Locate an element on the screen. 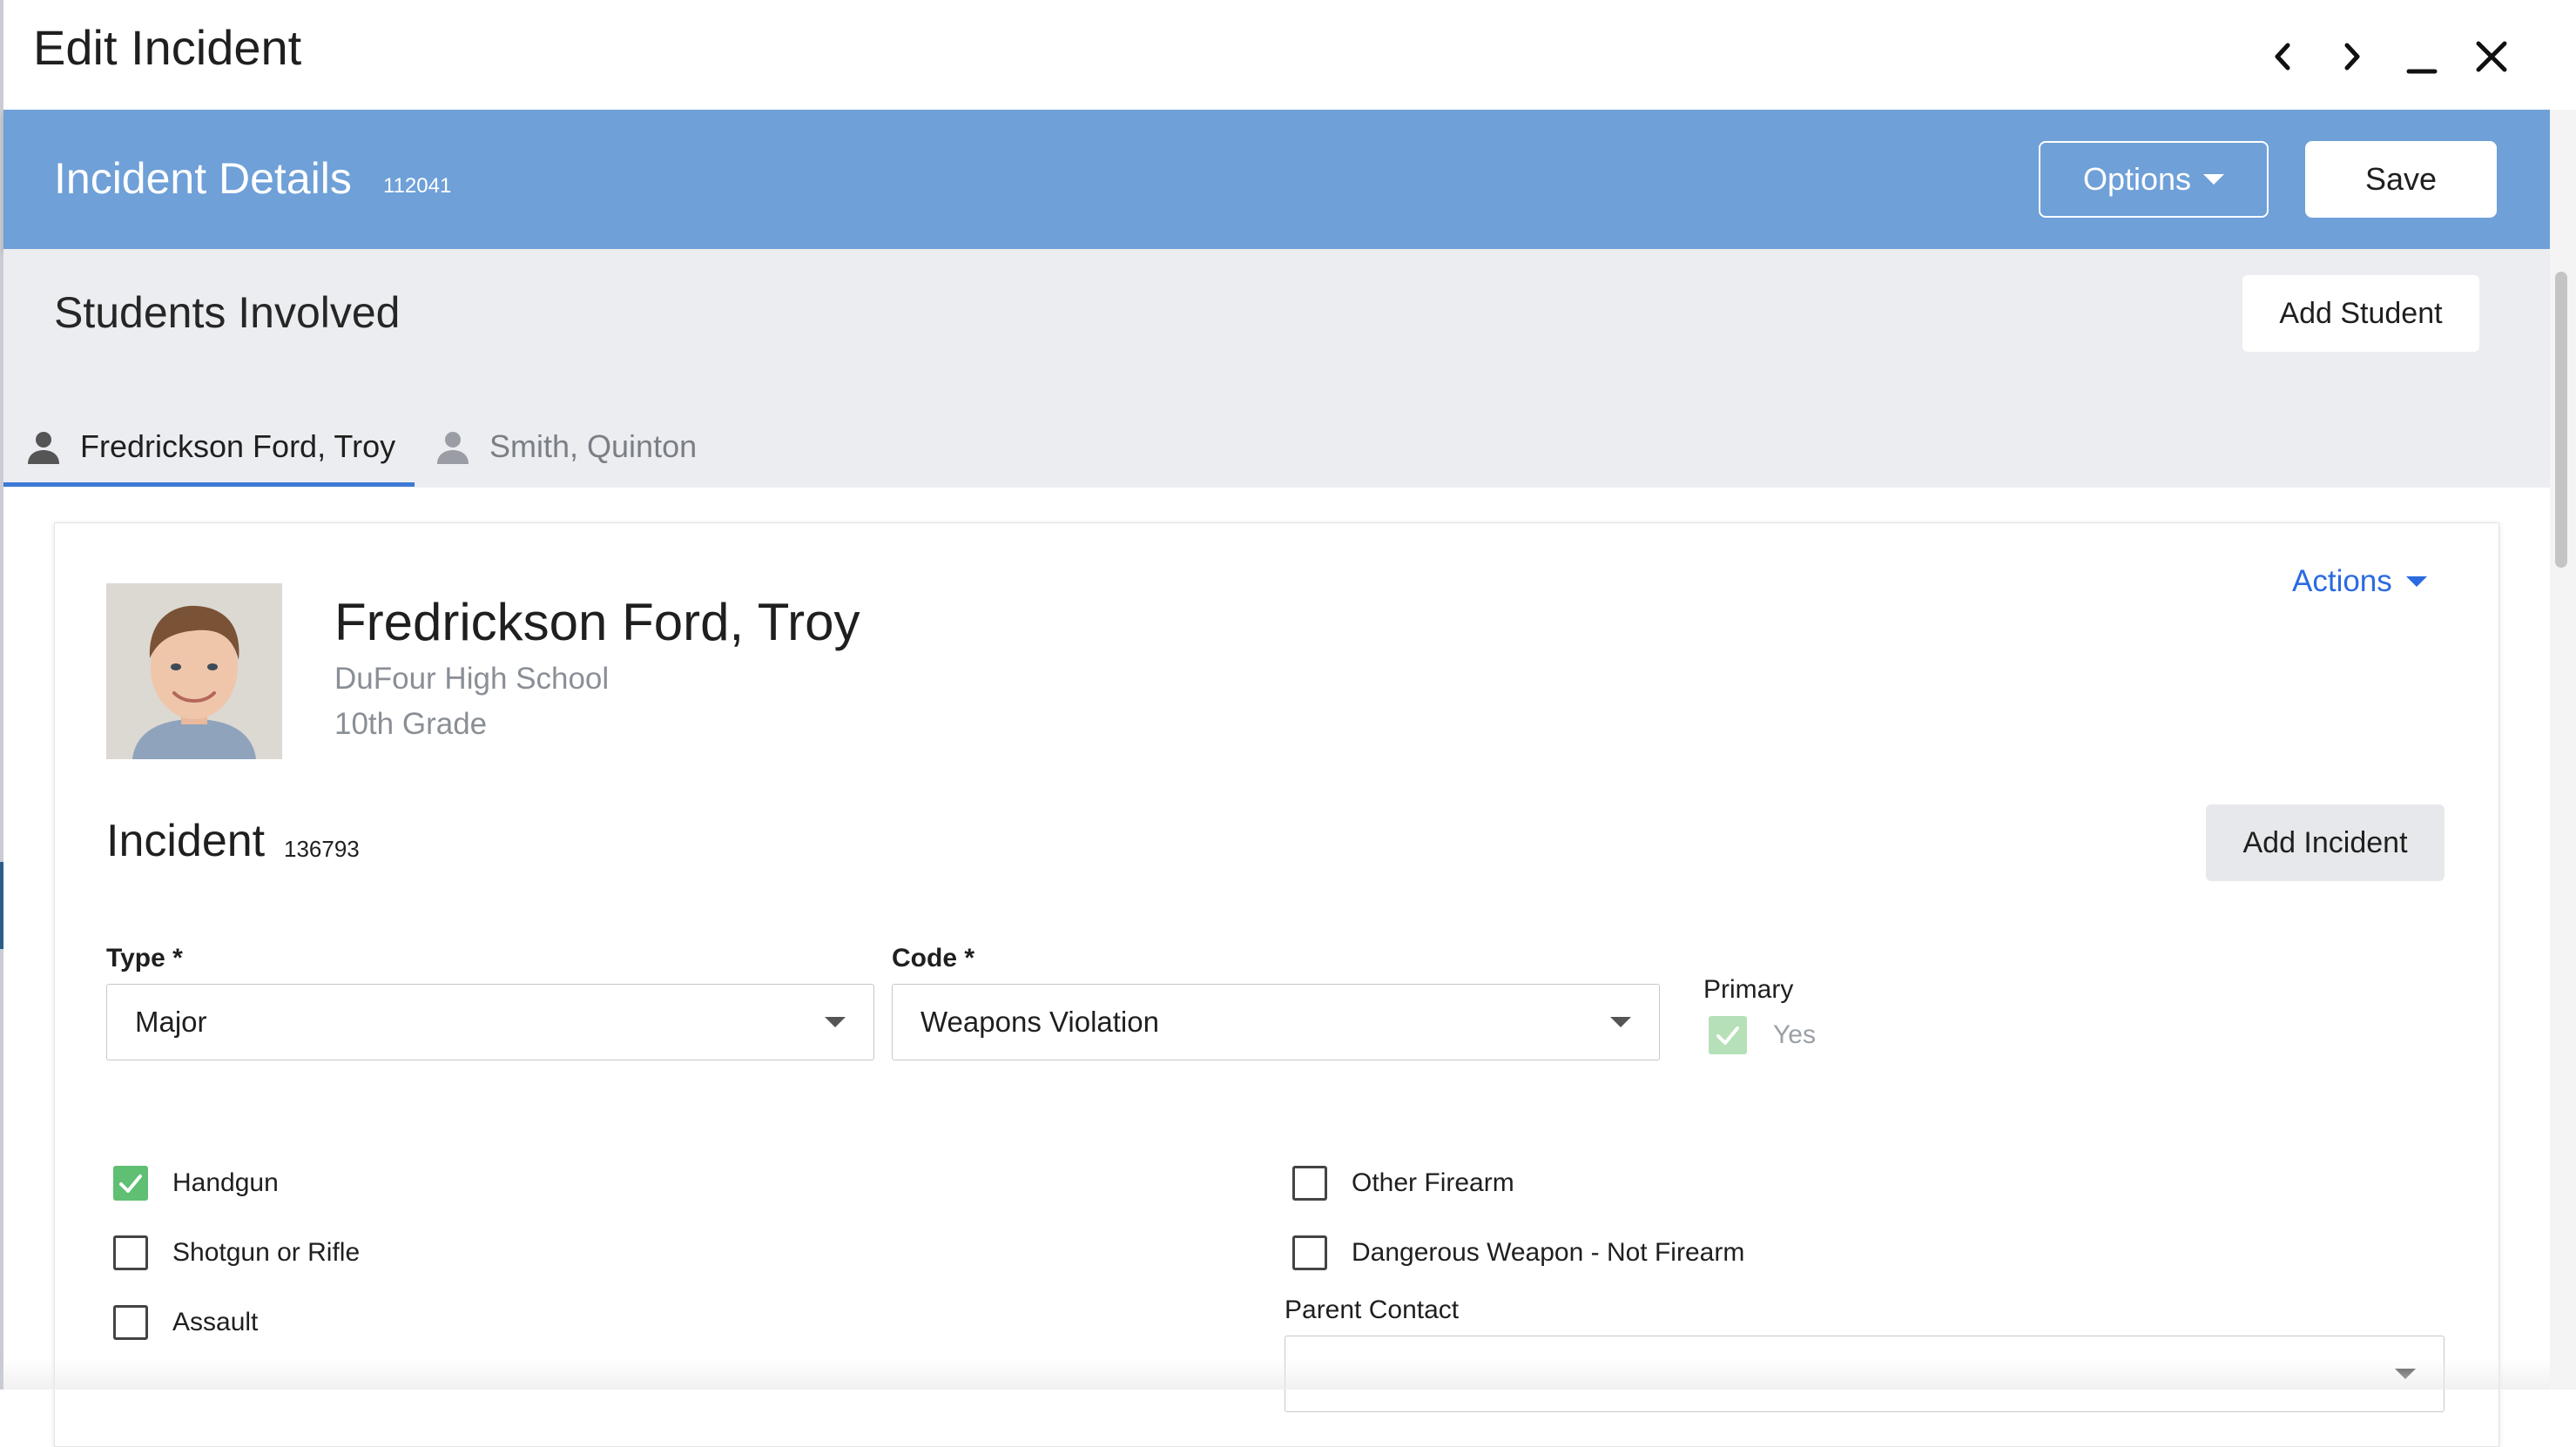 Image resolution: width=2576 pixels, height=1447 pixels. previous-button is located at coordinates (2282, 57).